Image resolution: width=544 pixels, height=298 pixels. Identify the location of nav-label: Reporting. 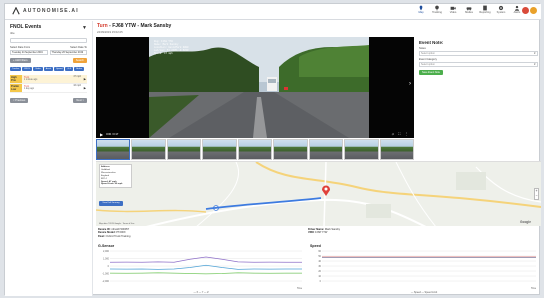
(485, 12).